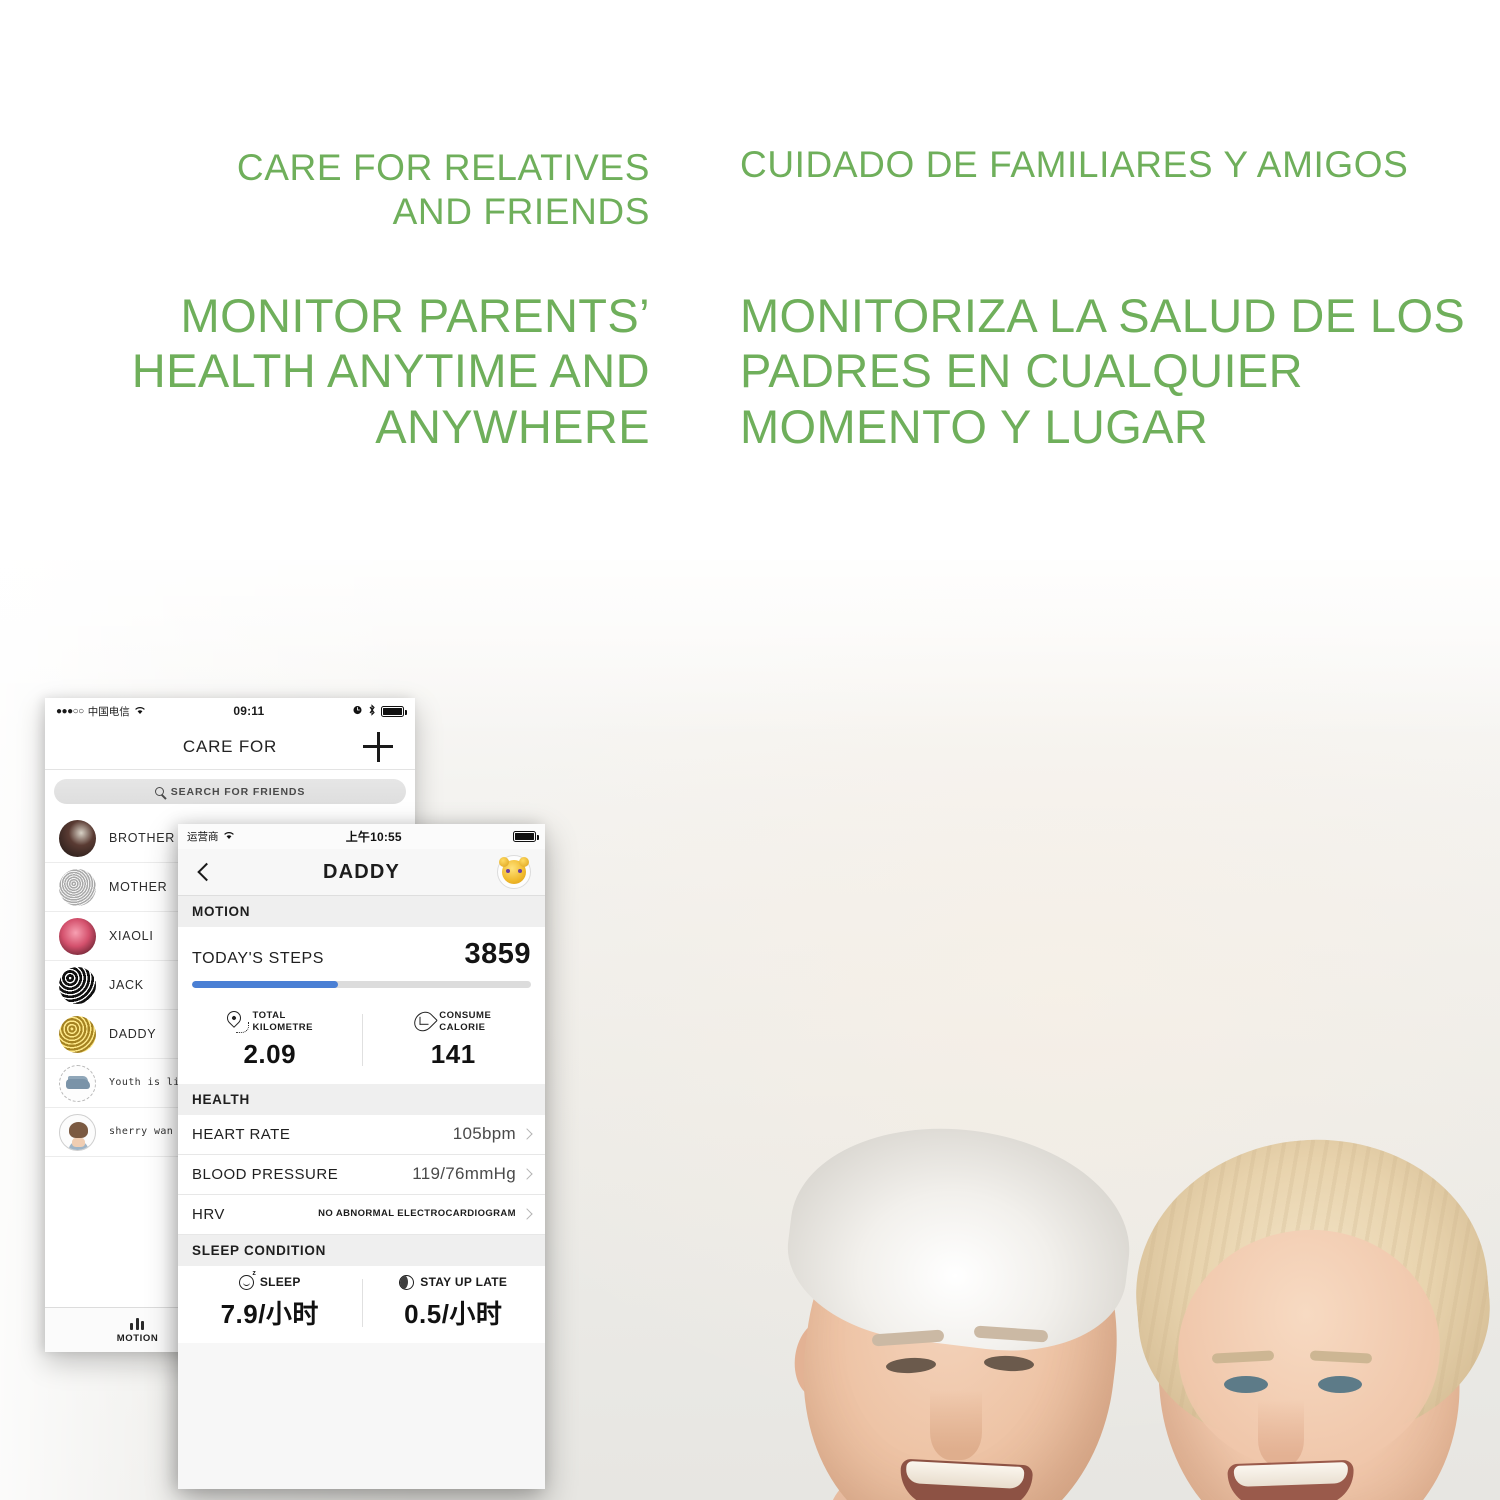  I want to click on steps-progress, so click(361, 986).